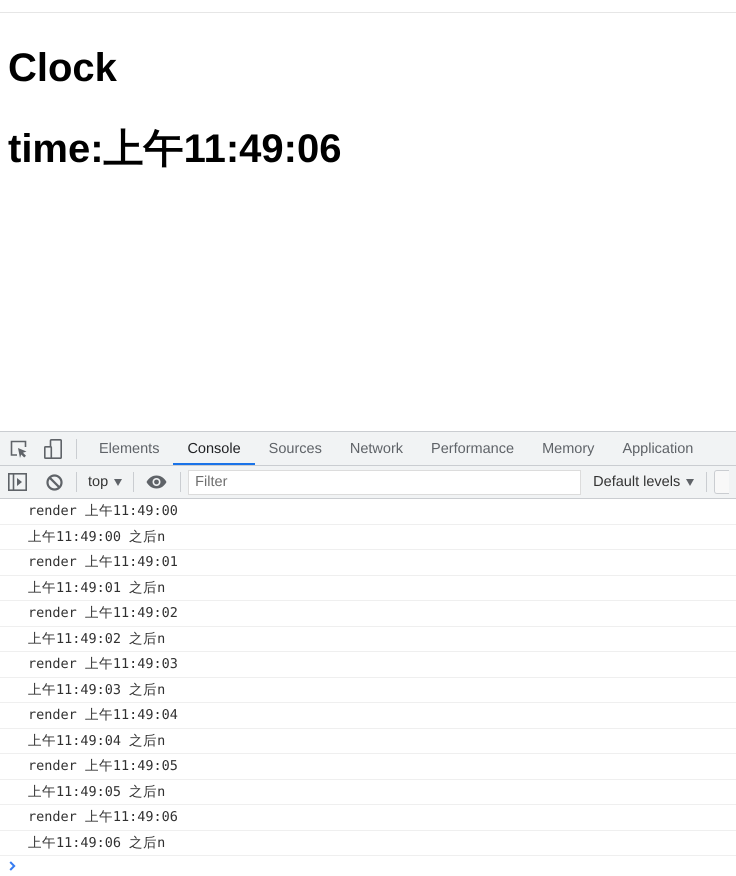 The width and height of the screenshot is (736, 876). Describe the element at coordinates (368, 563) in the screenshot. I see `console-message: render 上午11:49:01` at that location.